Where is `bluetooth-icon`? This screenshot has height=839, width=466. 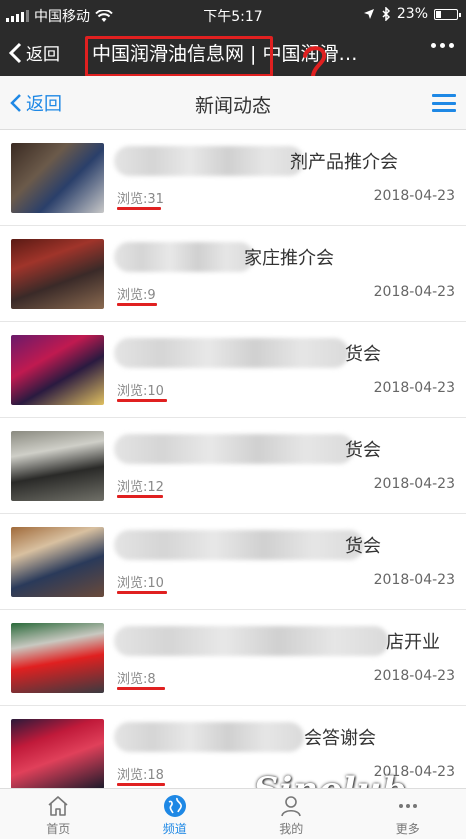
bluetooth-icon is located at coordinates (386, 14).